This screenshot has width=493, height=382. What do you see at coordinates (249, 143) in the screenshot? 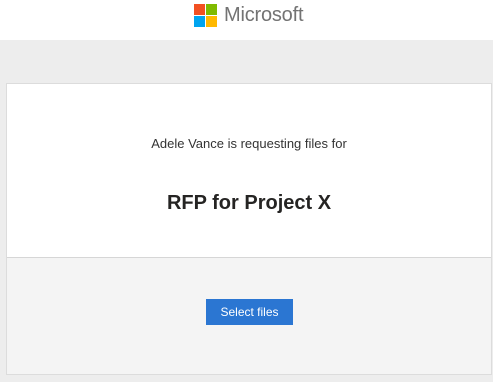
I see `request-message: Adele Vance is requesting files for` at bounding box center [249, 143].